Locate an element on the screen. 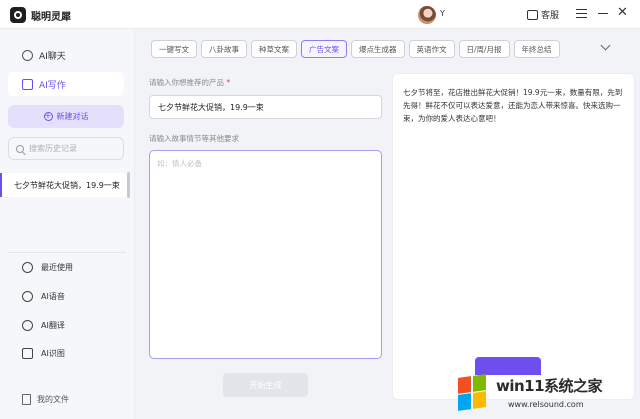 This screenshot has width=640, height=419. story-field-label: 请输入故事情节等其他要求 is located at coordinates (194, 138).